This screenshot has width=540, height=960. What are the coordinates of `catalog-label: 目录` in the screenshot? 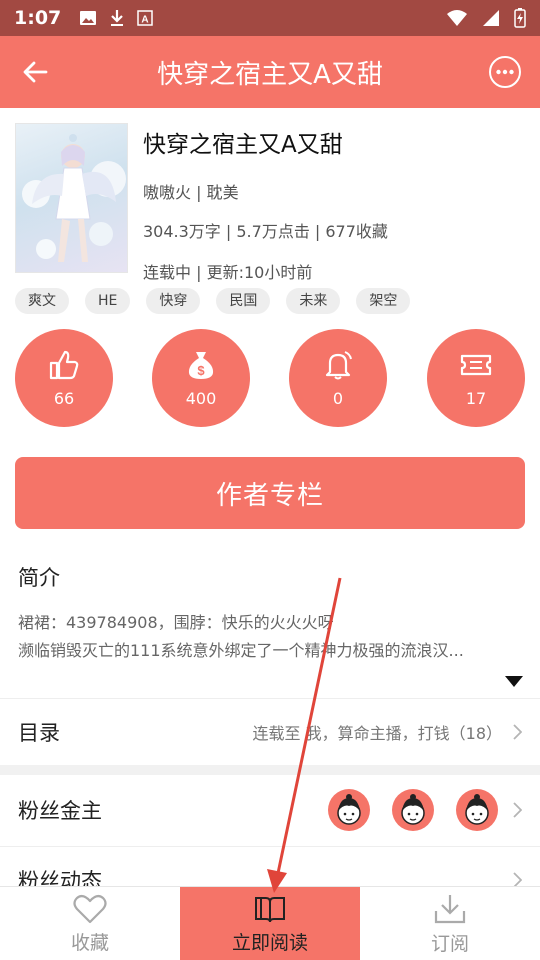 It's located at (39, 733).